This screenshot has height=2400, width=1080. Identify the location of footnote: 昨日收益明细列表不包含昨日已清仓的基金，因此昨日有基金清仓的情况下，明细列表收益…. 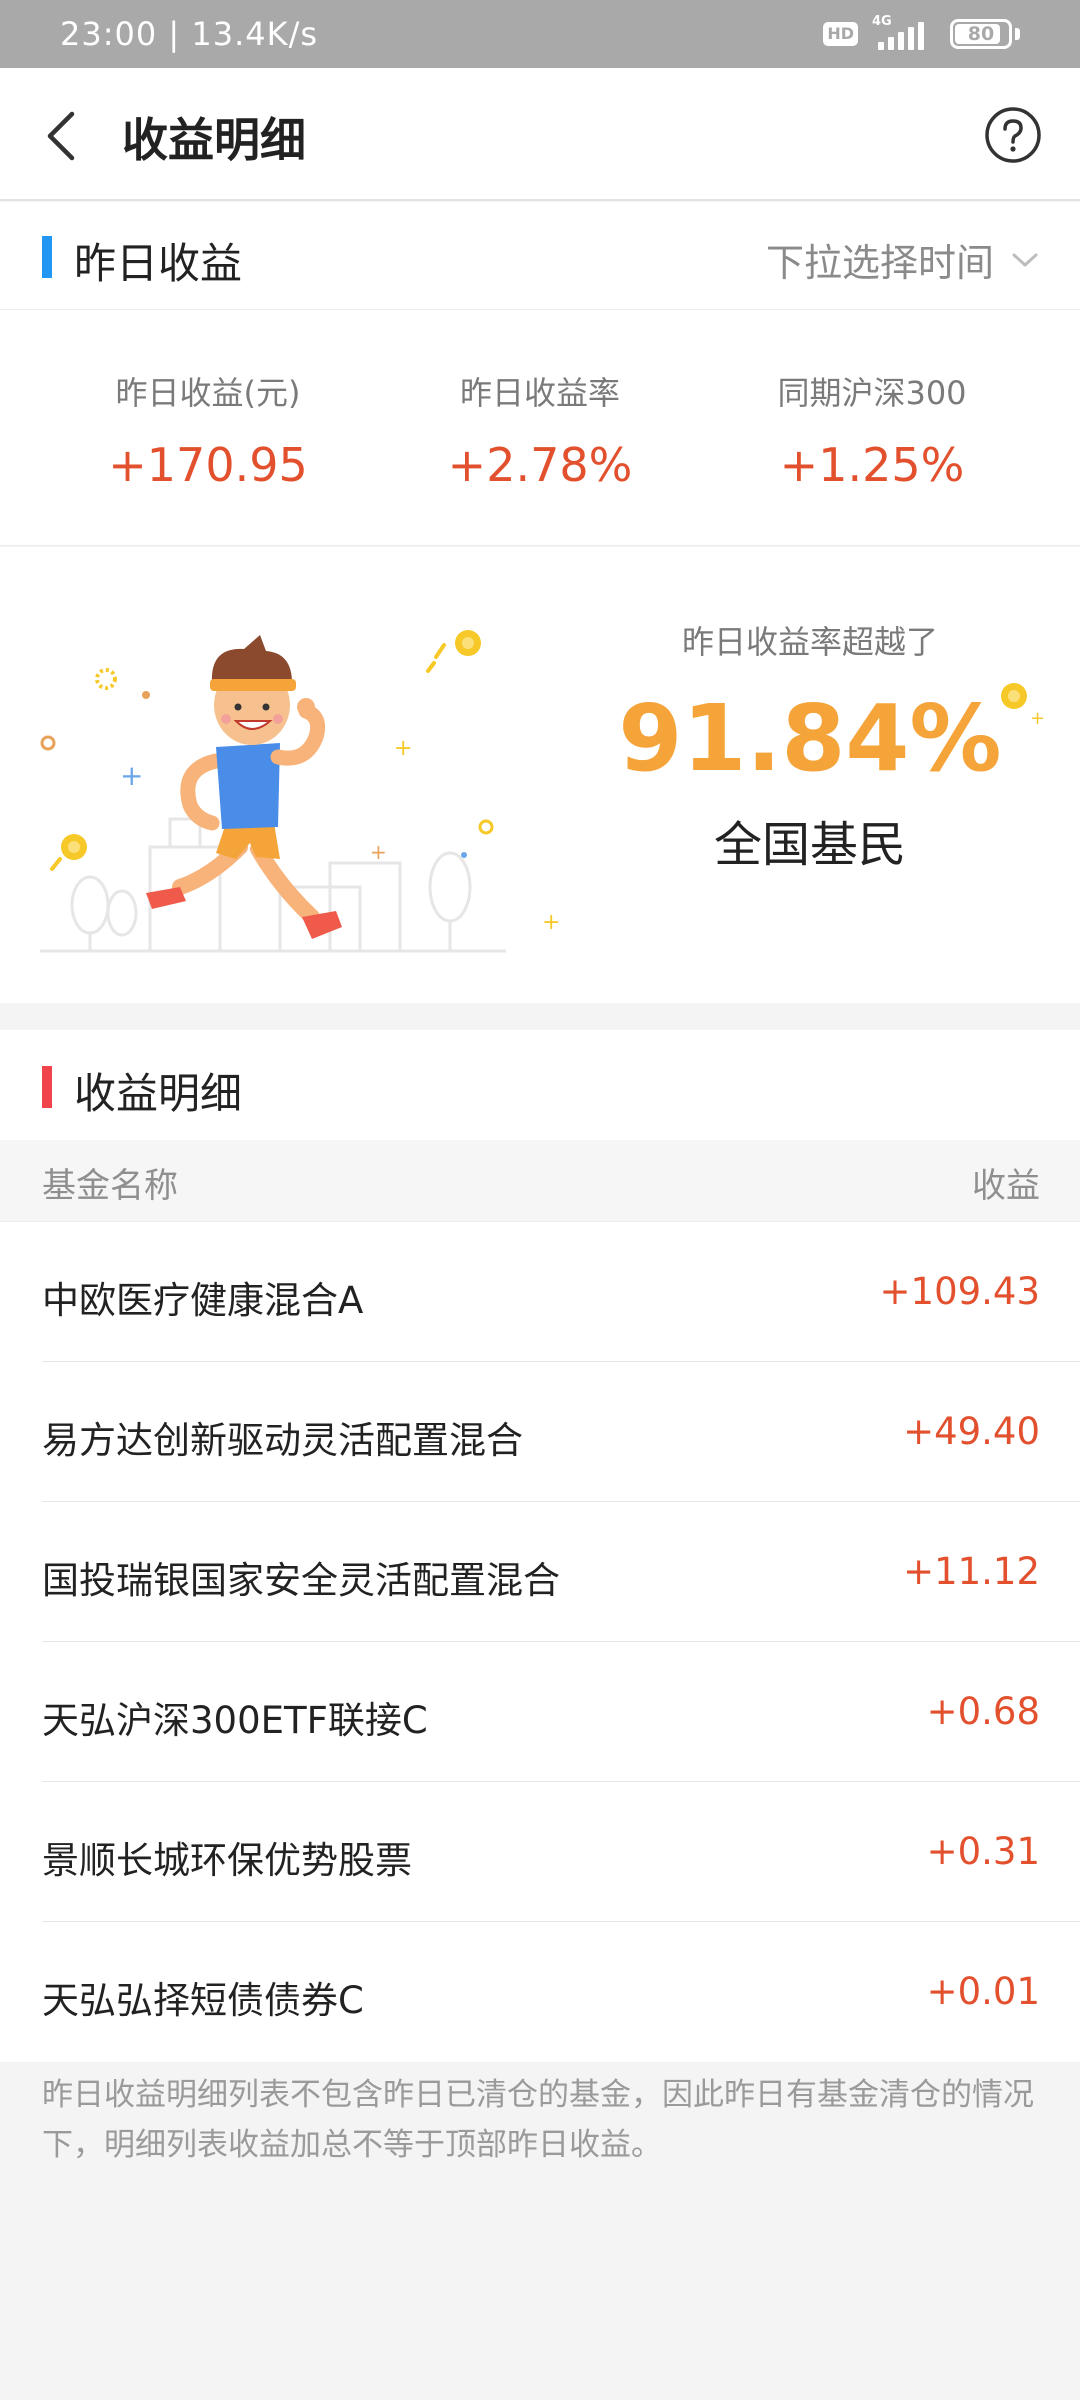
(538, 2120).